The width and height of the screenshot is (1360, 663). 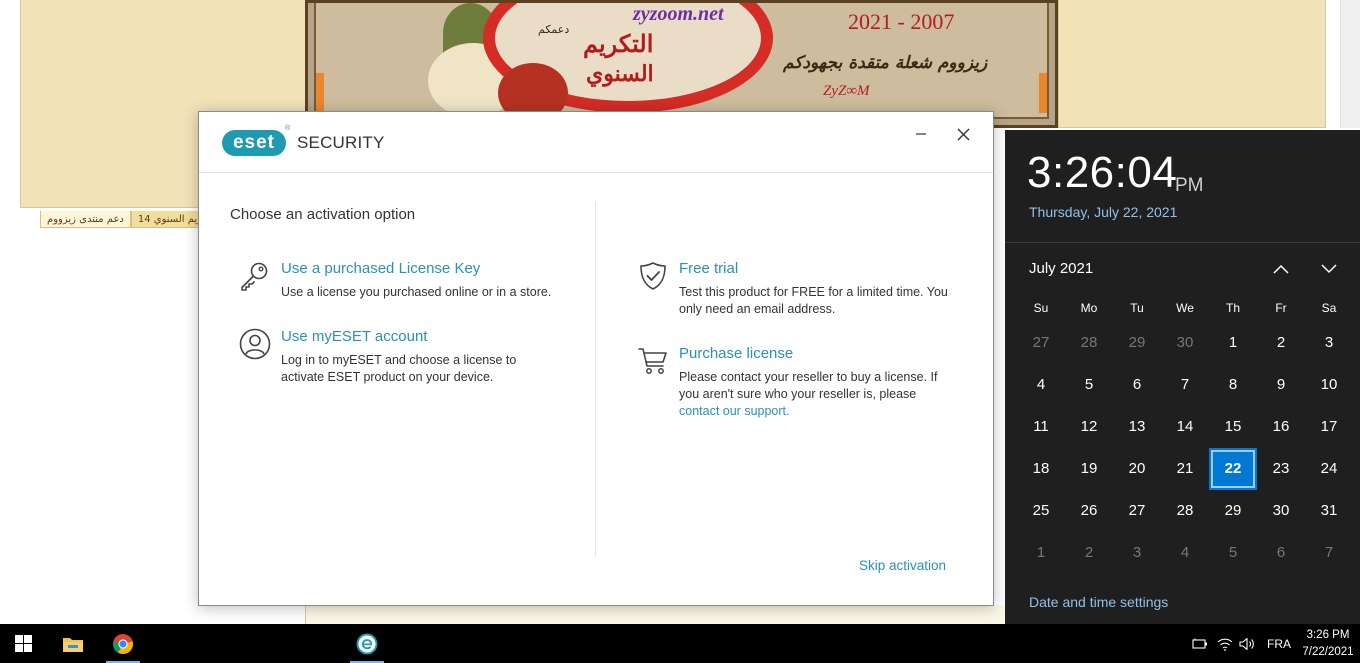 I want to click on calendar-day: 9, so click(x=1281, y=385).